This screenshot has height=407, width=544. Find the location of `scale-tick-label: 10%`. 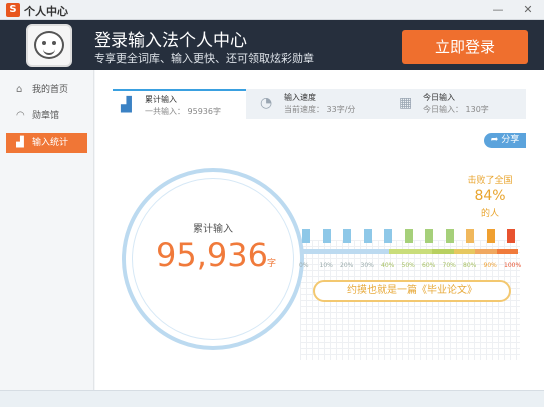

scale-tick-label: 10% is located at coordinates (326, 265).